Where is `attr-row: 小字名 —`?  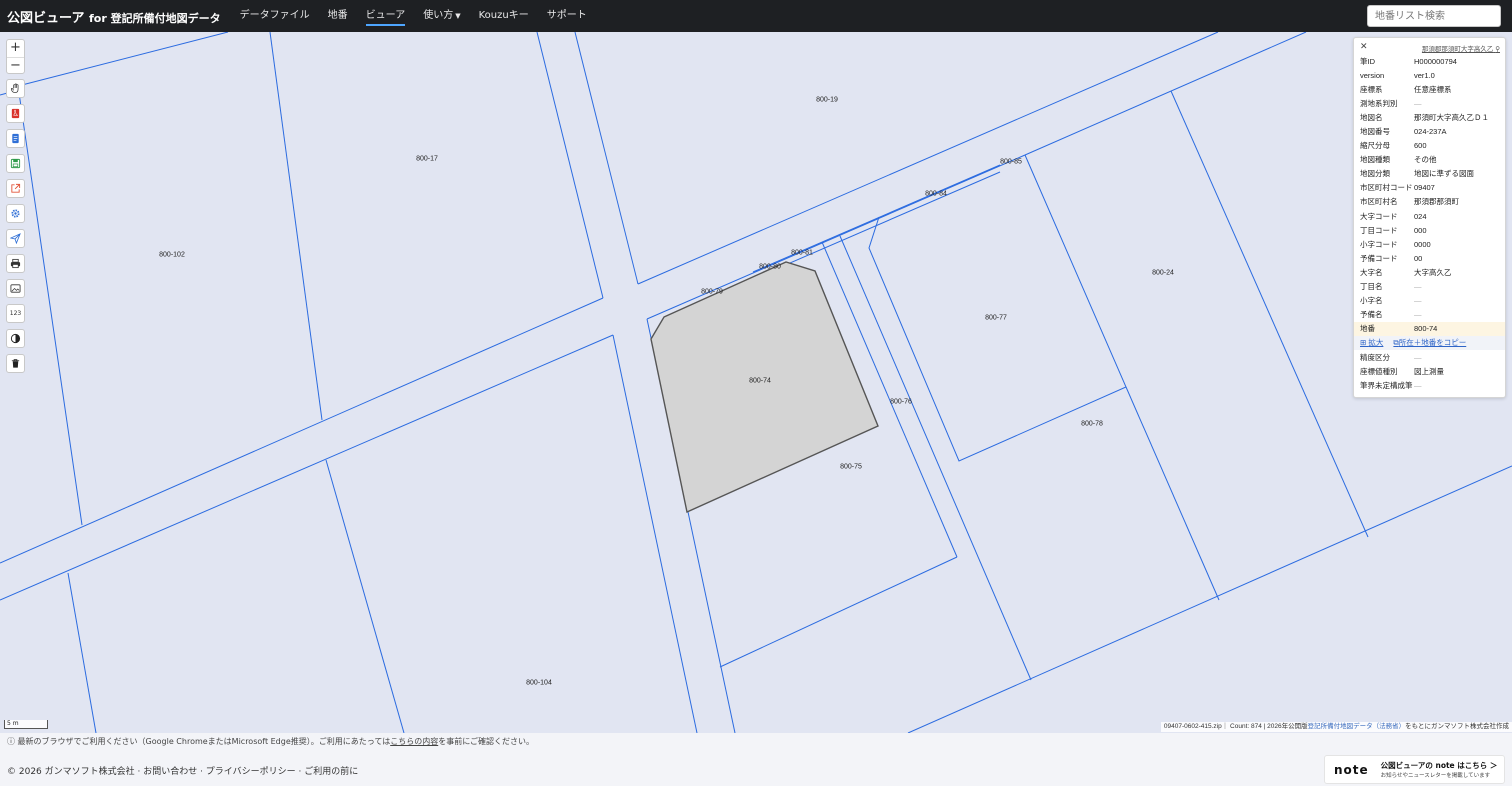 attr-row: 小字名 — is located at coordinates (1429, 301).